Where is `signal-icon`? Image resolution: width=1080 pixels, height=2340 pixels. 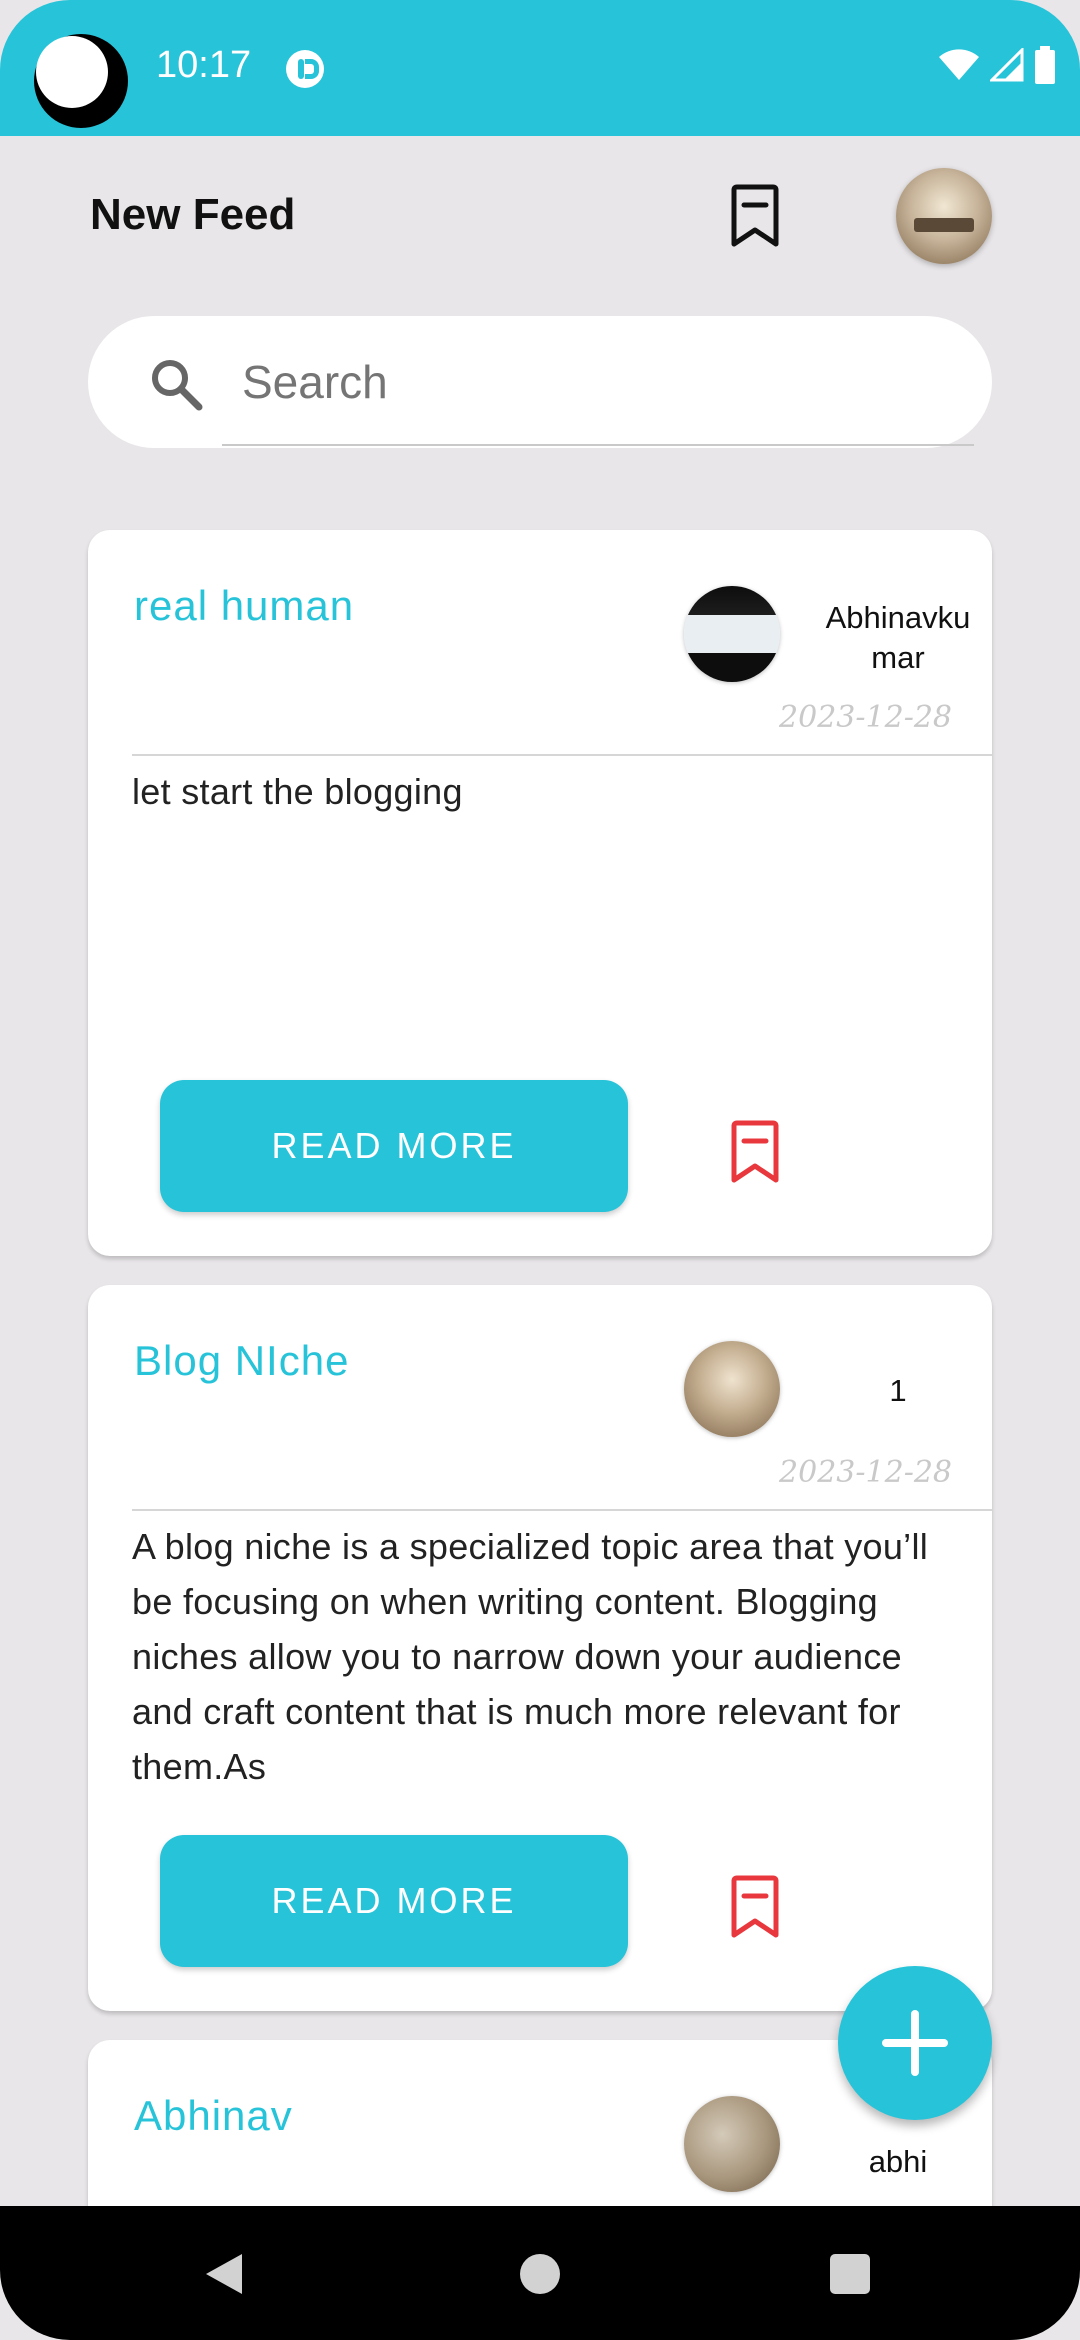
signal-icon is located at coordinates (1007, 65).